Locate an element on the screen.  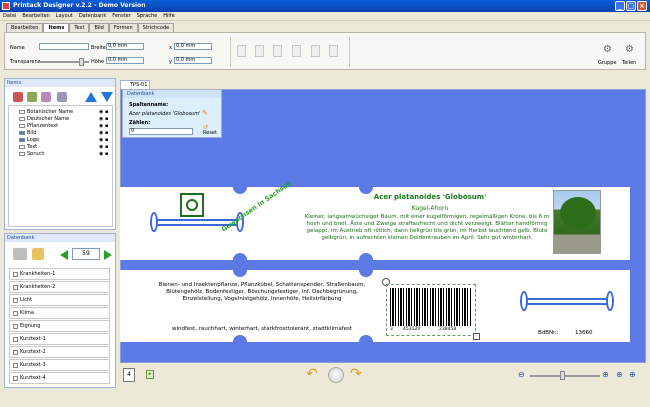
tree-item: Text is located at coordinates (28, 147).